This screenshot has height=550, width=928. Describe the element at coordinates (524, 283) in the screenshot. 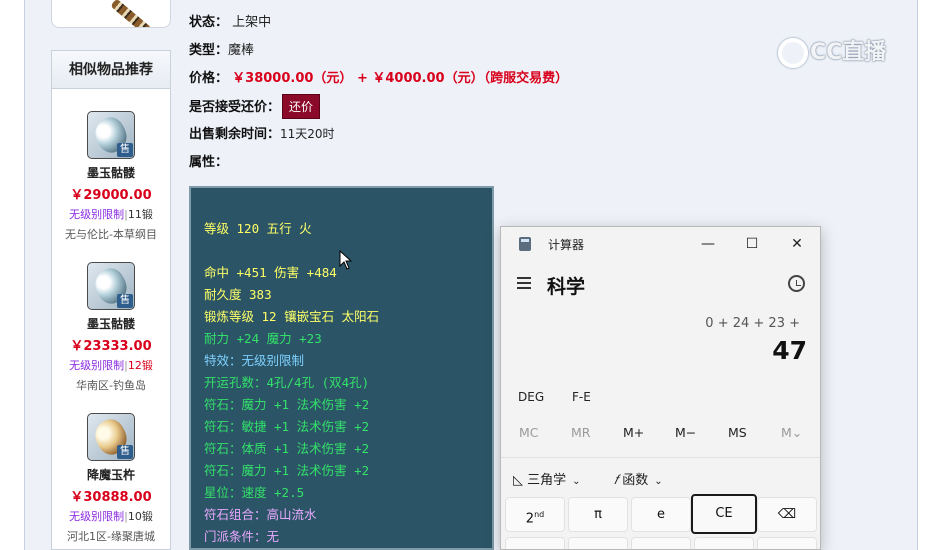

I see `menu-icon` at that location.